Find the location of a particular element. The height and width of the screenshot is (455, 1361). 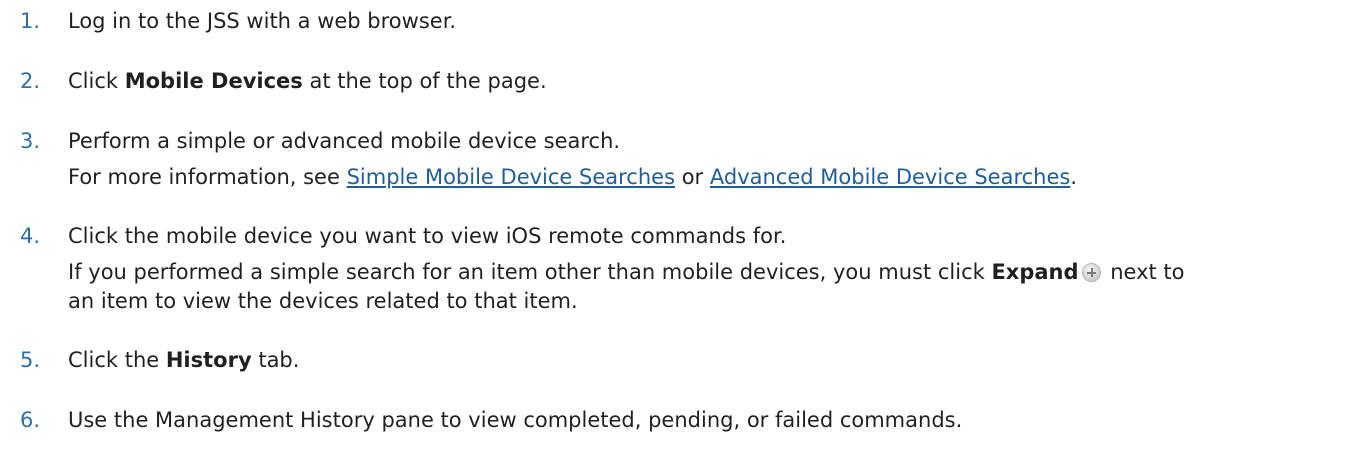

step-text-pre: Click is located at coordinates (96, 81).